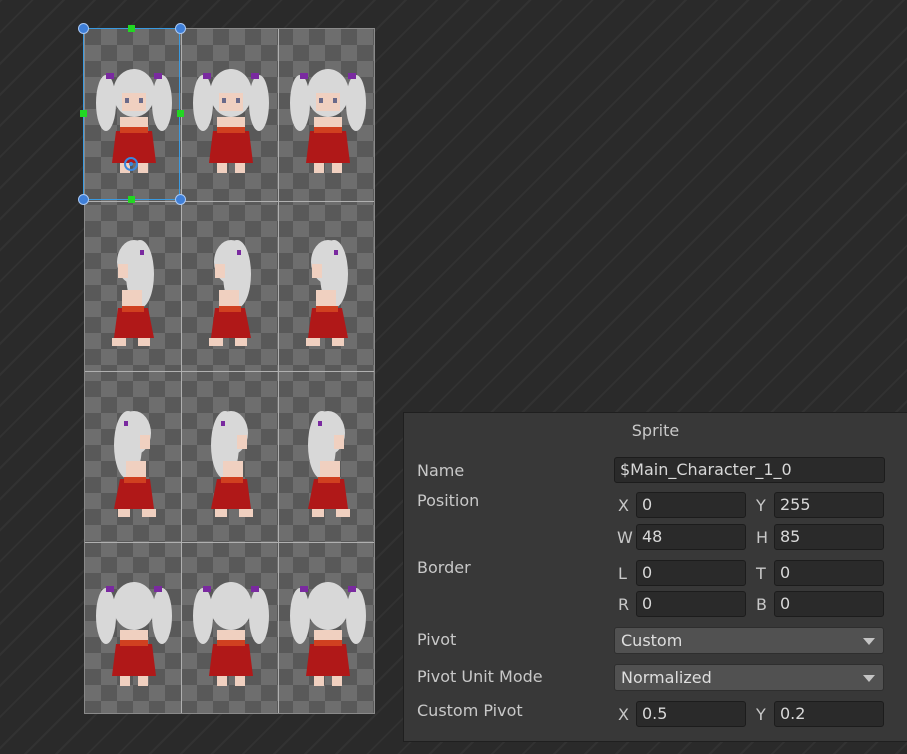  I want to click on position-y-label: Y, so click(761, 505).